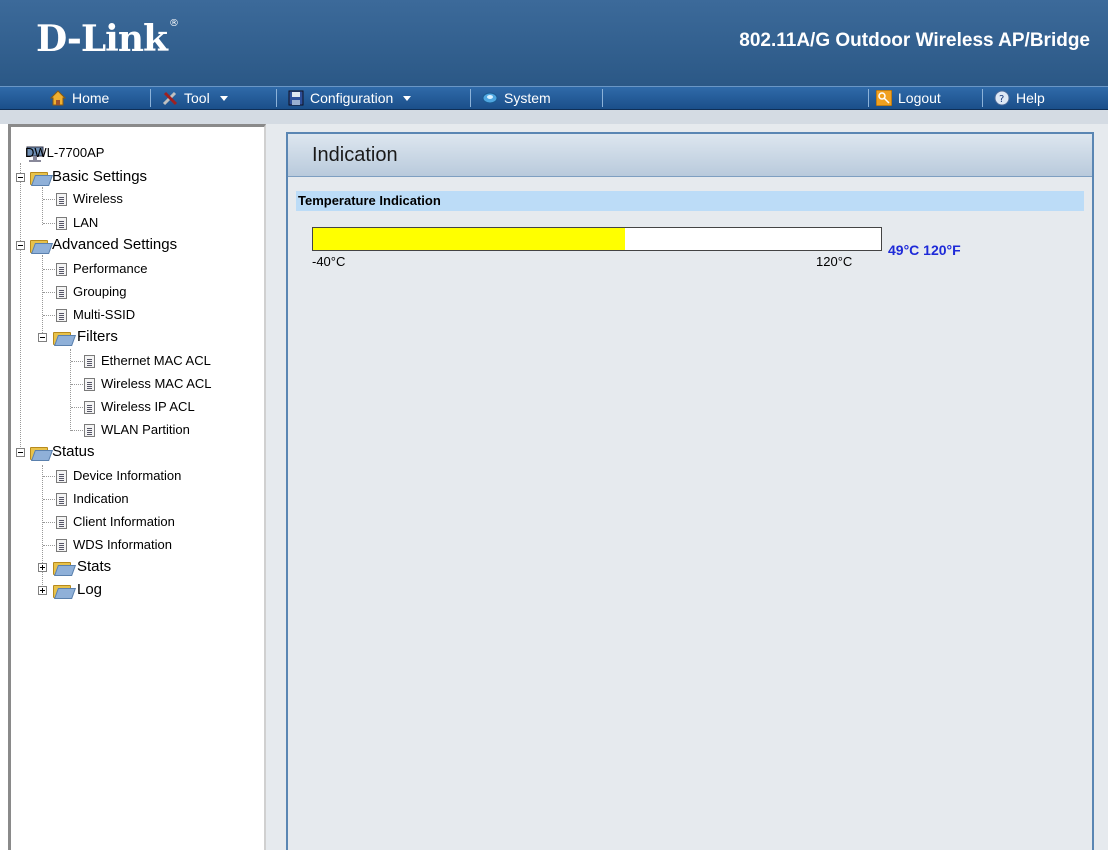 The image size is (1108, 850). Describe the element at coordinates (924, 250) in the screenshot. I see `temperature-reading: 49°C 120°F` at that location.